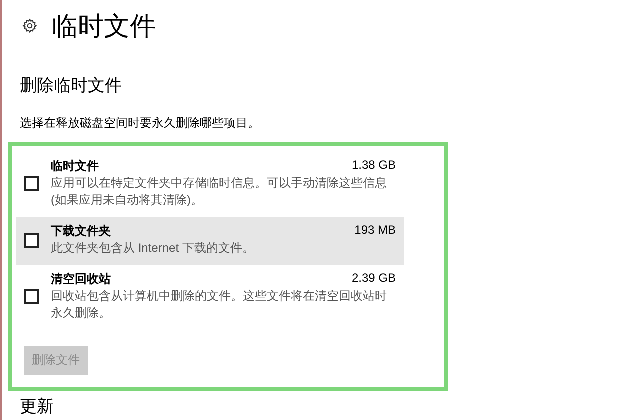  I want to click on item-size: 193 MB, so click(375, 231).